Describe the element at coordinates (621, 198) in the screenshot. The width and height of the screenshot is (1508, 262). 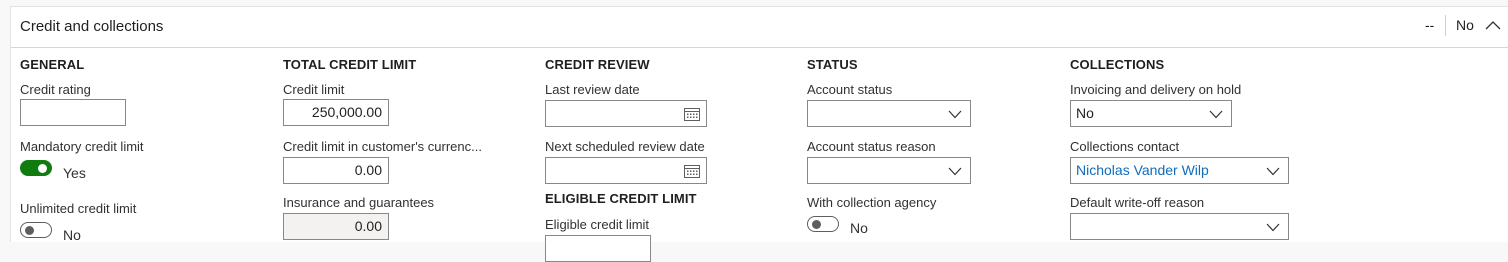
I see `section-title-eligible-credit-limit: ELIGIBLE CREDIT LIMIT` at that location.